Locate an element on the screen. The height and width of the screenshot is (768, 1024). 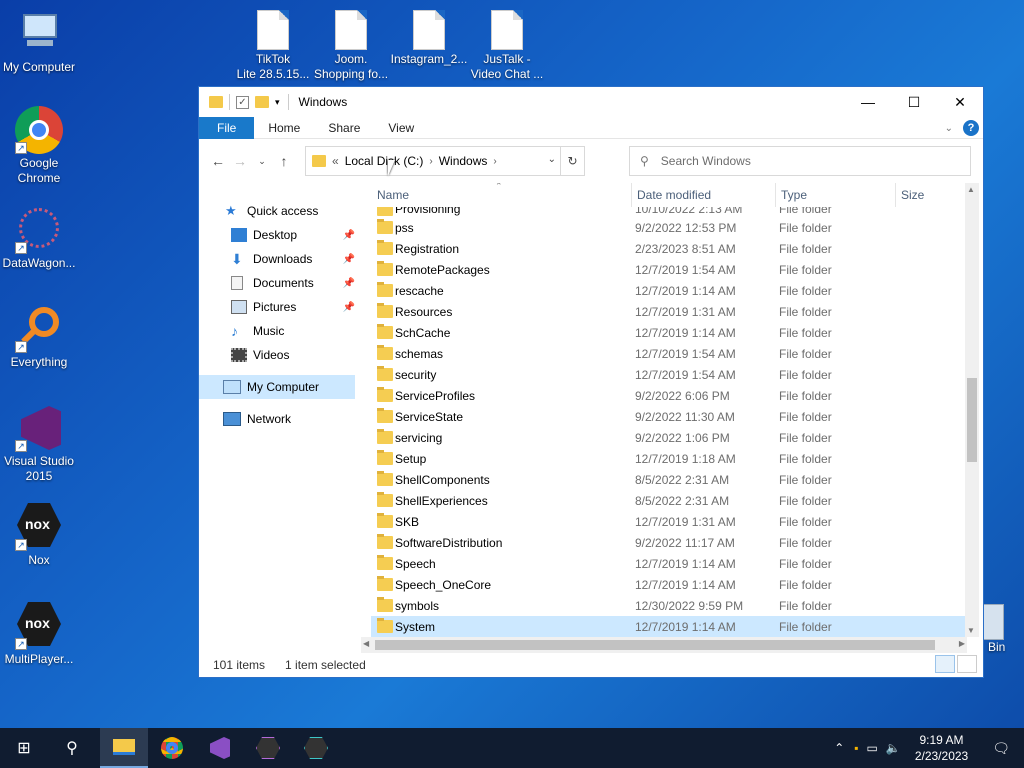
search-button: ⚲ is located at coordinates (72, 748).